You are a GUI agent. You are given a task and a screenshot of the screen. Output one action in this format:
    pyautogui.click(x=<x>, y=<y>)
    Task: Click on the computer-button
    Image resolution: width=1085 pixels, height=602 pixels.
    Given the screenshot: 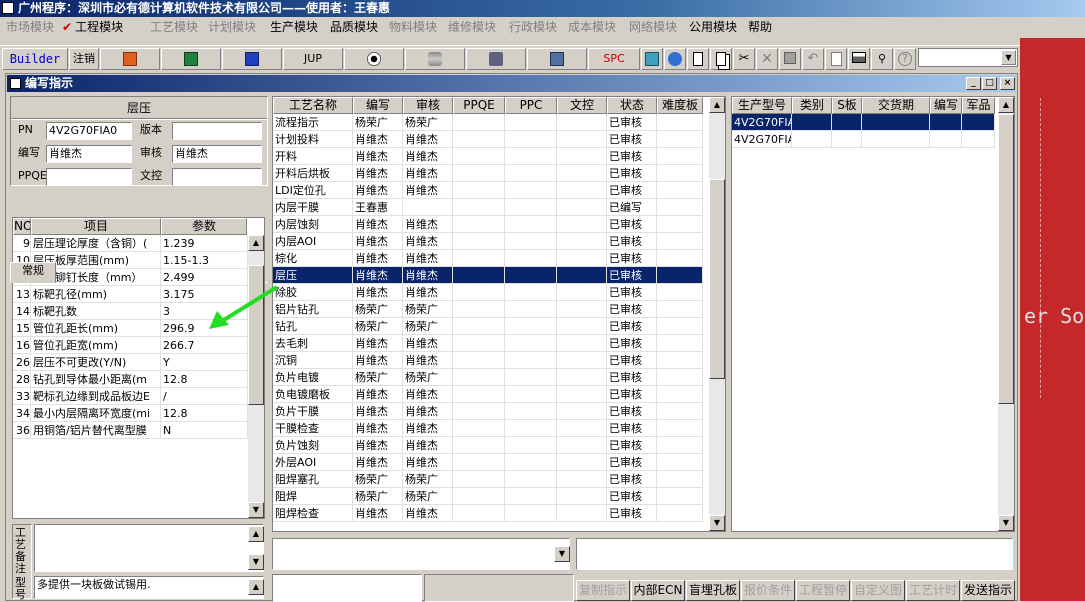 What is the action you would take?
    pyautogui.click(x=557, y=59)
    